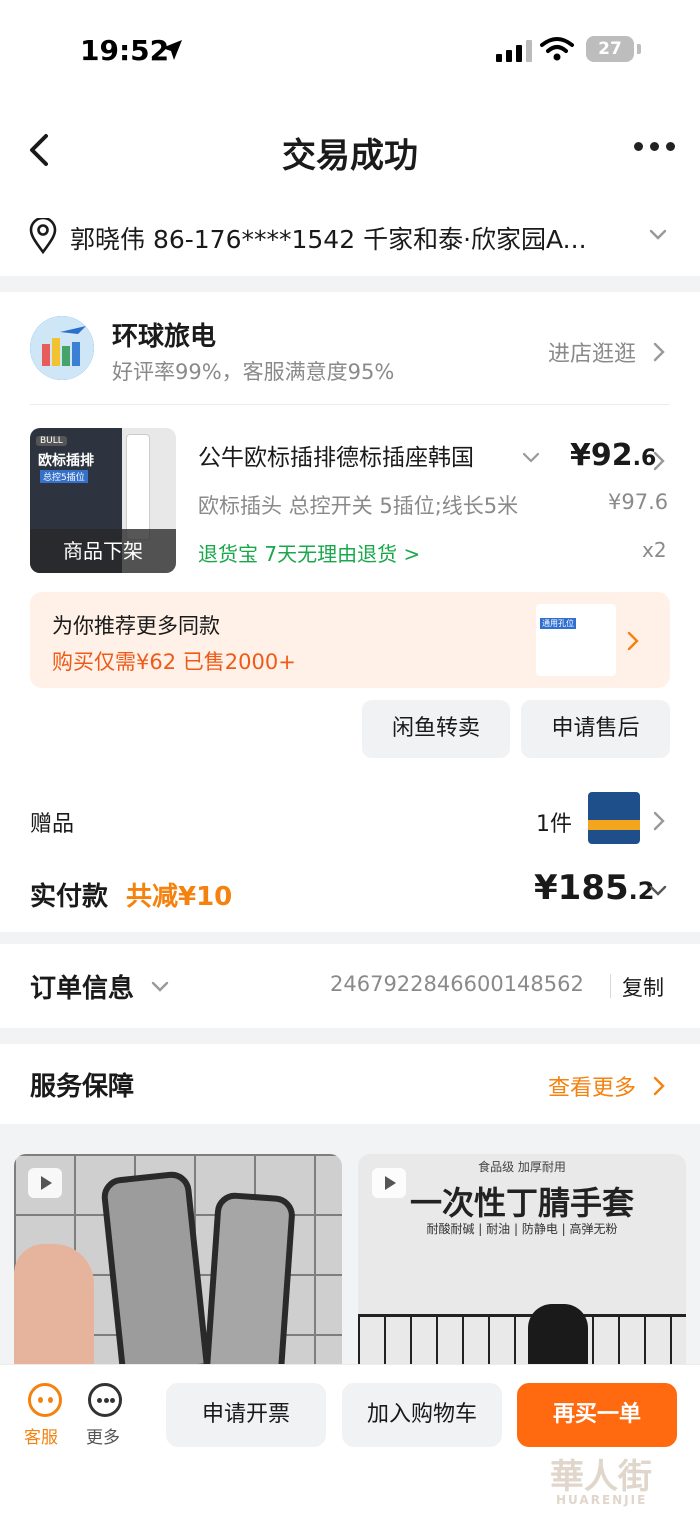 The height and width of the screenshot is (1520, 700). I want to click on feed-item, so click(178, 1259).